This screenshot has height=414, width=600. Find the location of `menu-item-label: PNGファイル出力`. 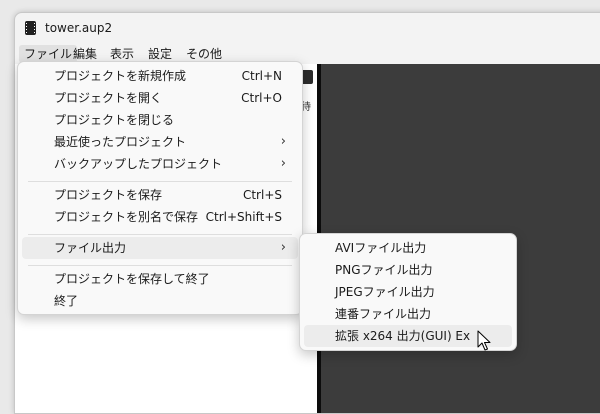

menu-item-label: PNGファイル出力 is located at coordinates (384, 270).